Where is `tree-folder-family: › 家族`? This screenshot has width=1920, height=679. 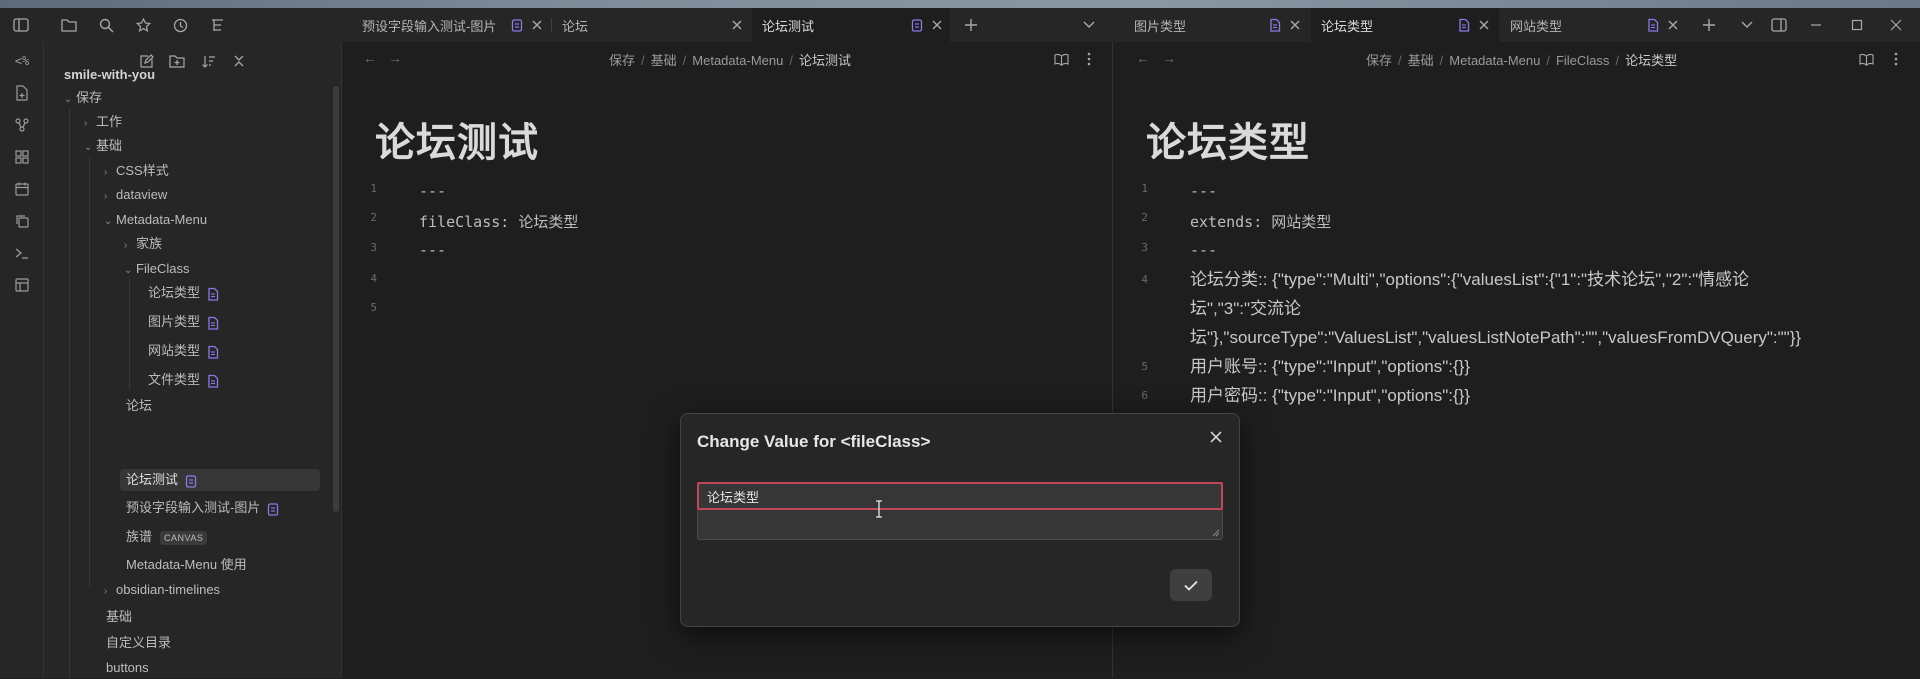
tree-folder-family: › 家族 is located at coordinates (143, 244).